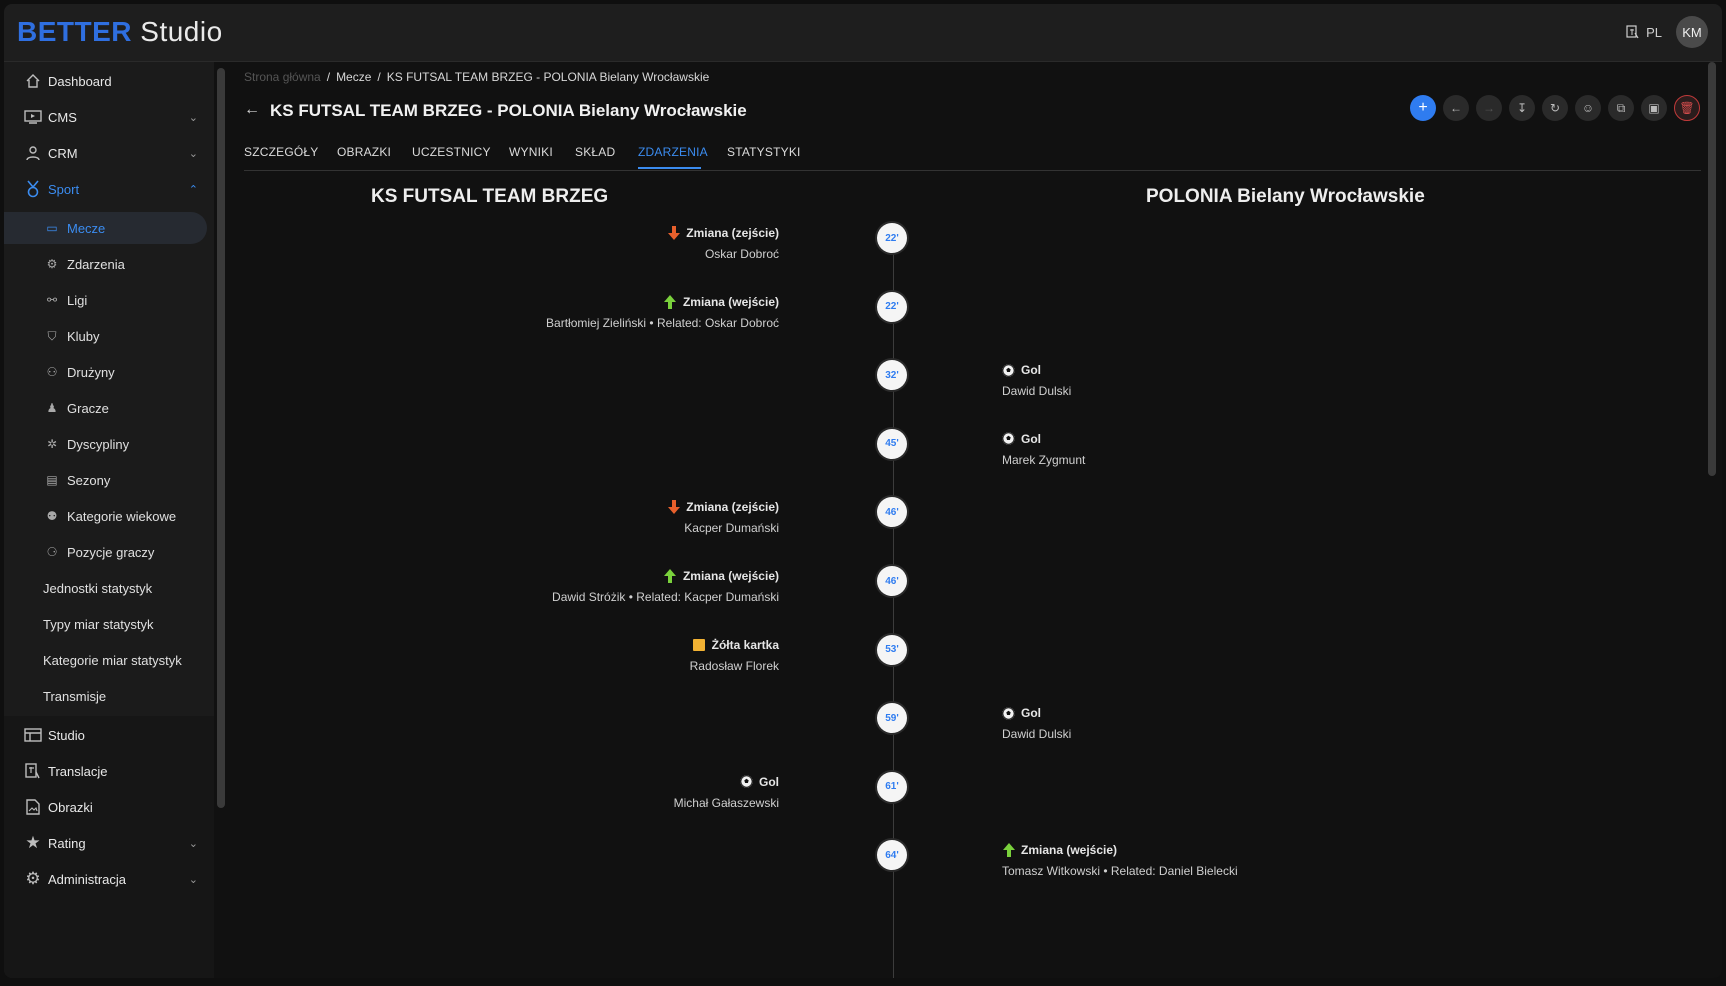 Image resolution: width=1726 pixels, height=986 pixels. Describe the element at coordinates (109, 660) in the screenshot. I see `sidebar-item-kategorie-miar-statystyk: Kategorie miar statystyk` at that location.